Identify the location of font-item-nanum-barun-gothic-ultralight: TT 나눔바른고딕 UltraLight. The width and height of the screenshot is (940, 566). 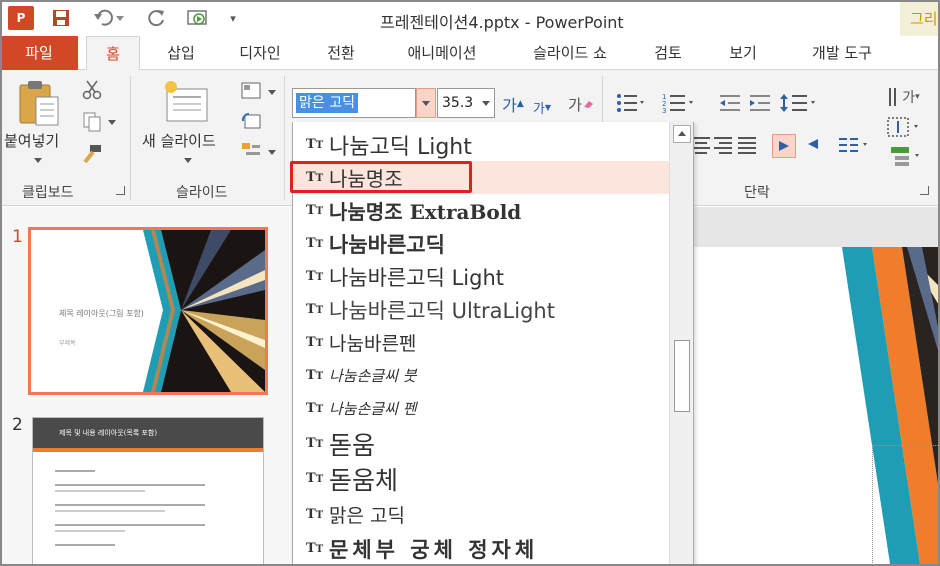
(481, 309).